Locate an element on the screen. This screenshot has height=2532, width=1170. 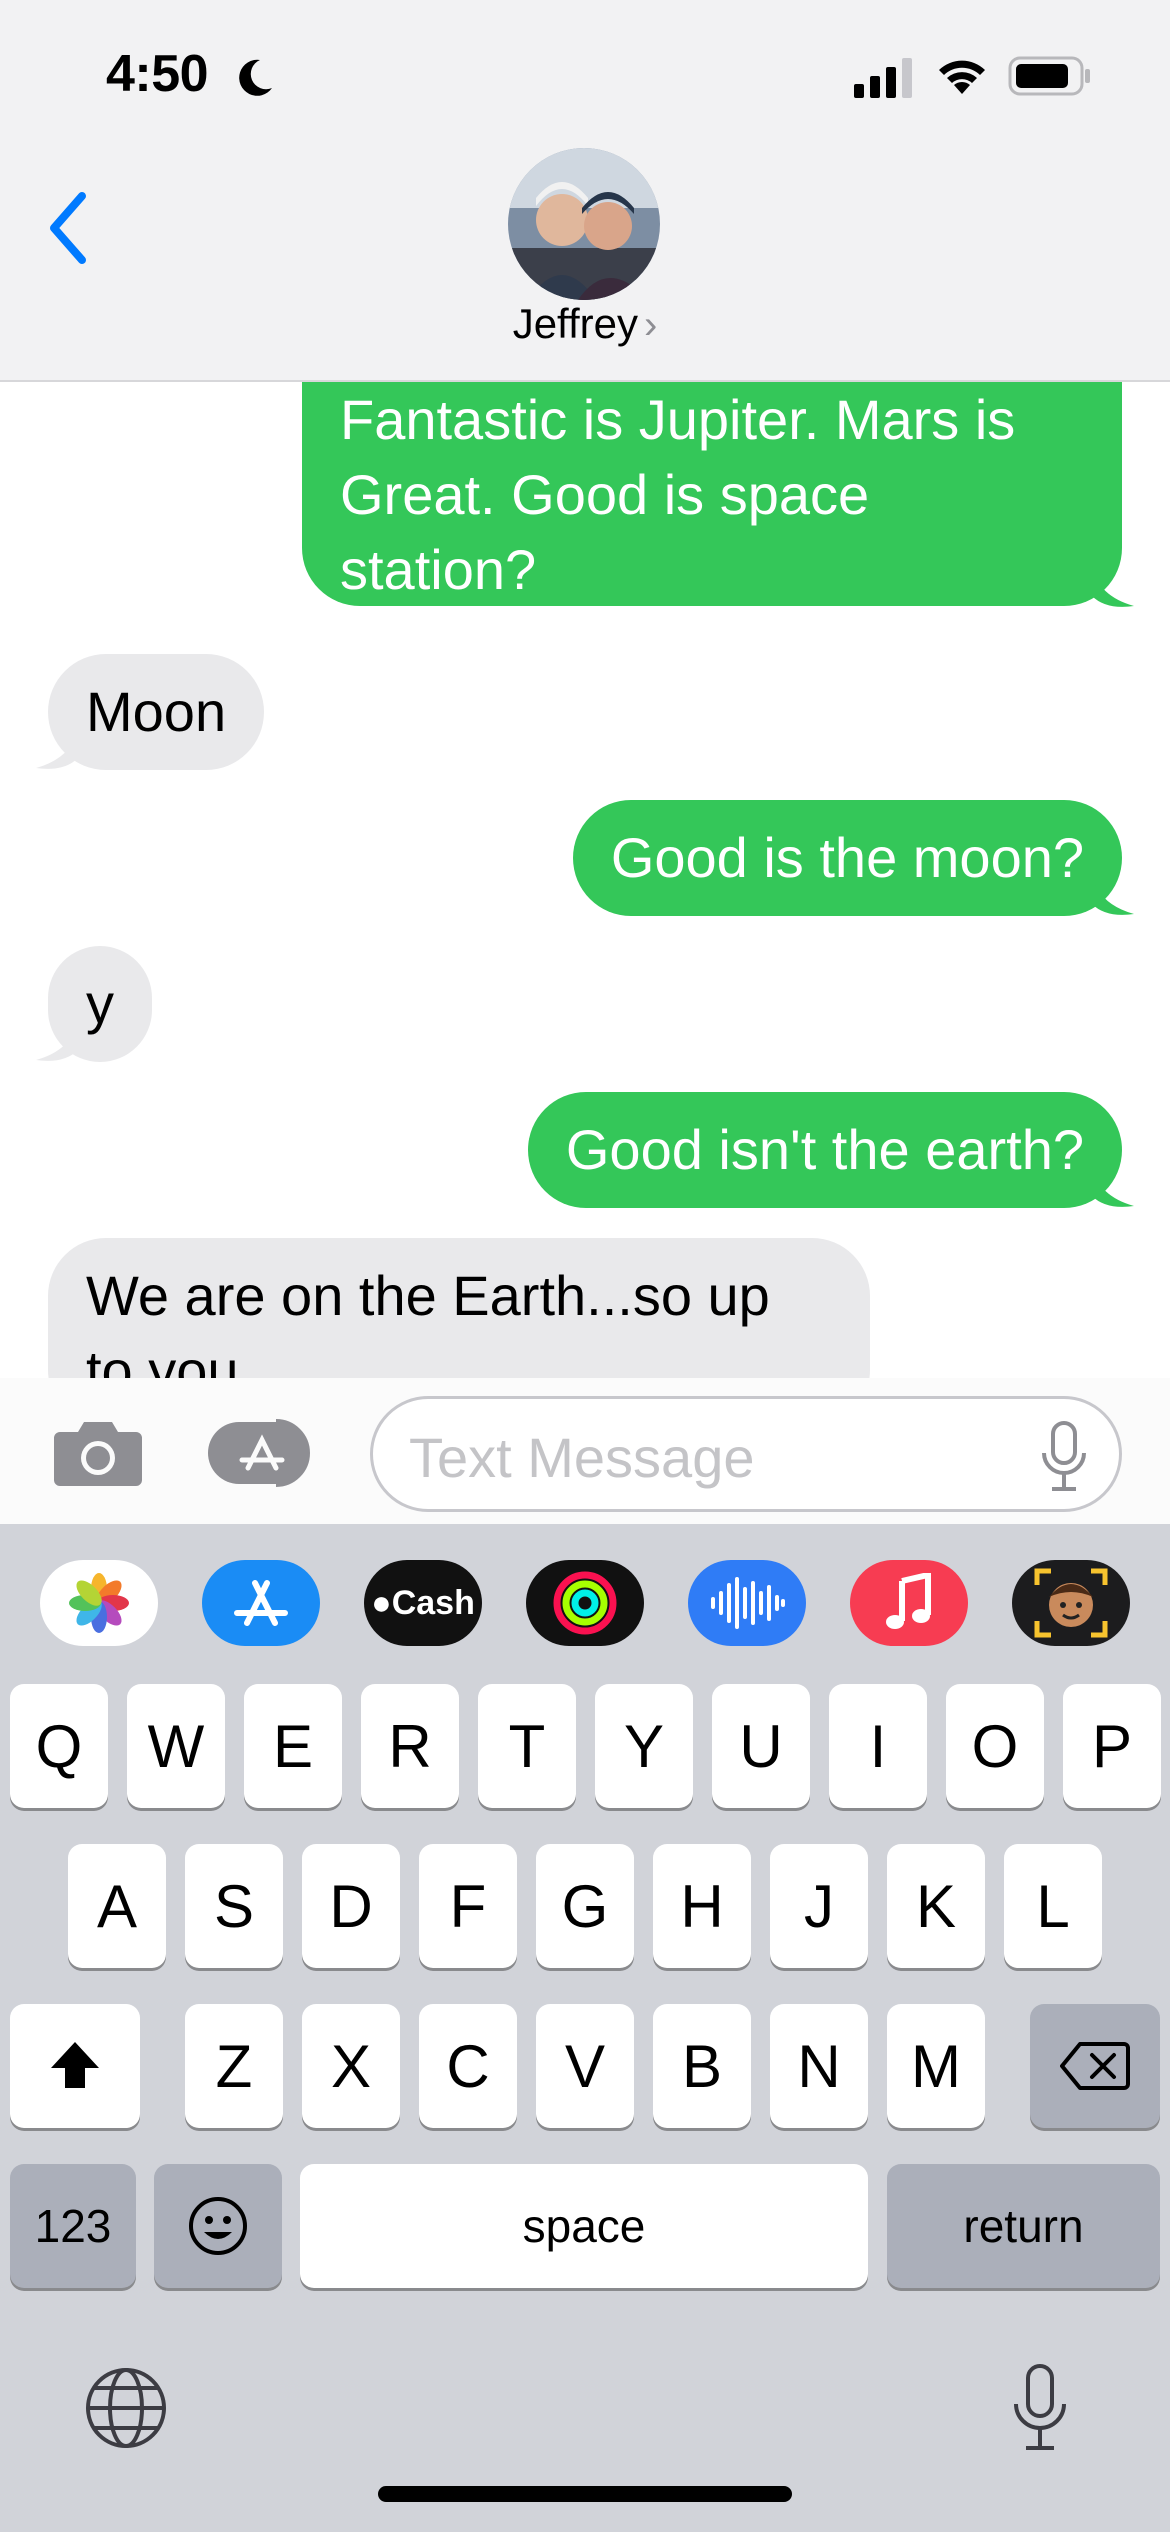
delete-key is located at coordinates (1095, 2066).